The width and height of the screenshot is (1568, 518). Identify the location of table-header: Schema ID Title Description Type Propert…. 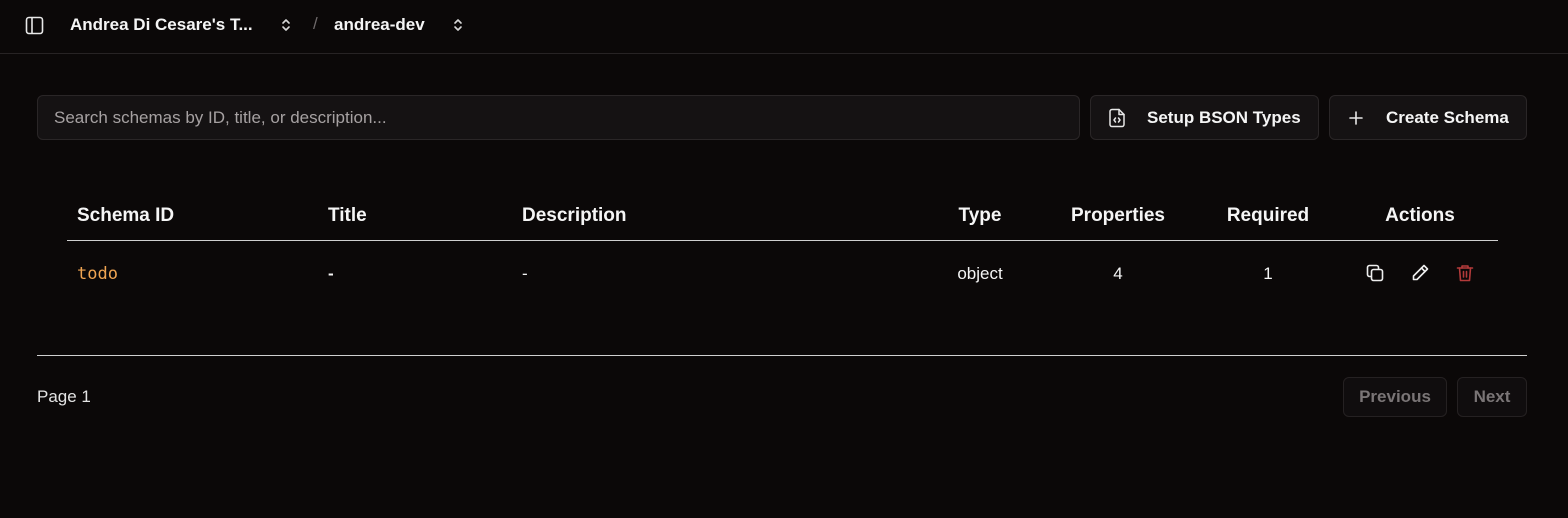
(782, 216).